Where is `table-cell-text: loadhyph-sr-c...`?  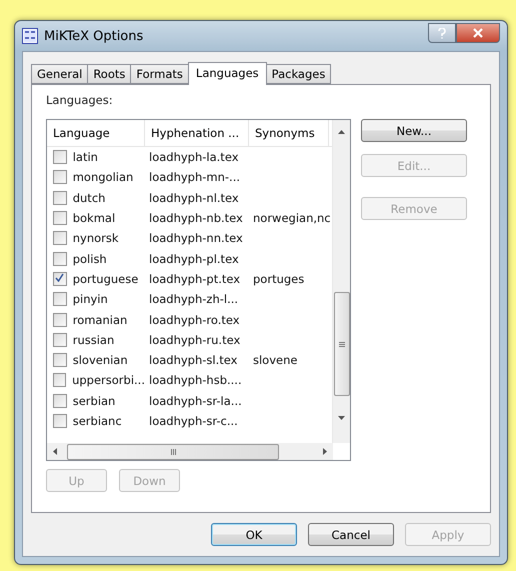
table-cell-text: loadhyph-sr-c... is located at coordinates (193, 421).